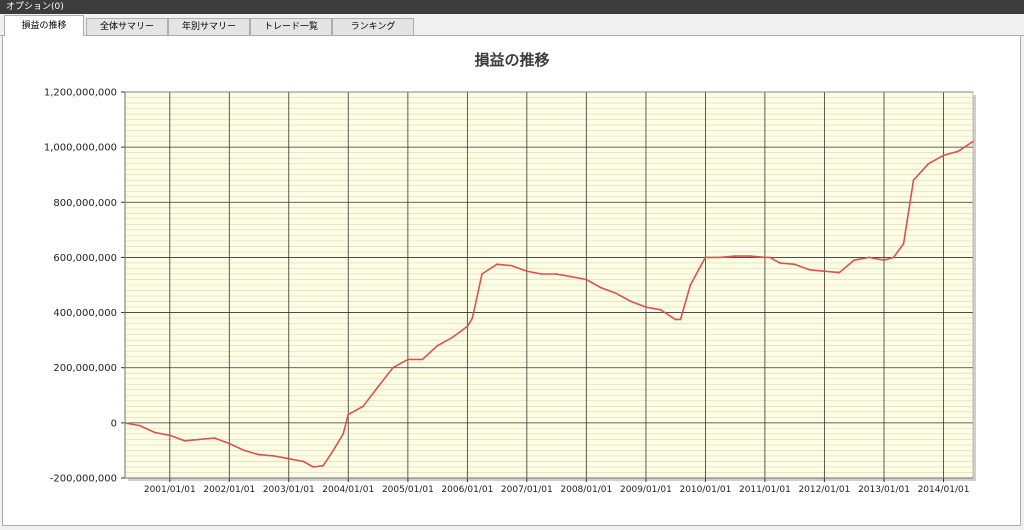 The image size is (1024, 530). Describe the element at coordinates (884, 490) in the screenshot. I see `x-tick-label: 2013/01/01` at that location.